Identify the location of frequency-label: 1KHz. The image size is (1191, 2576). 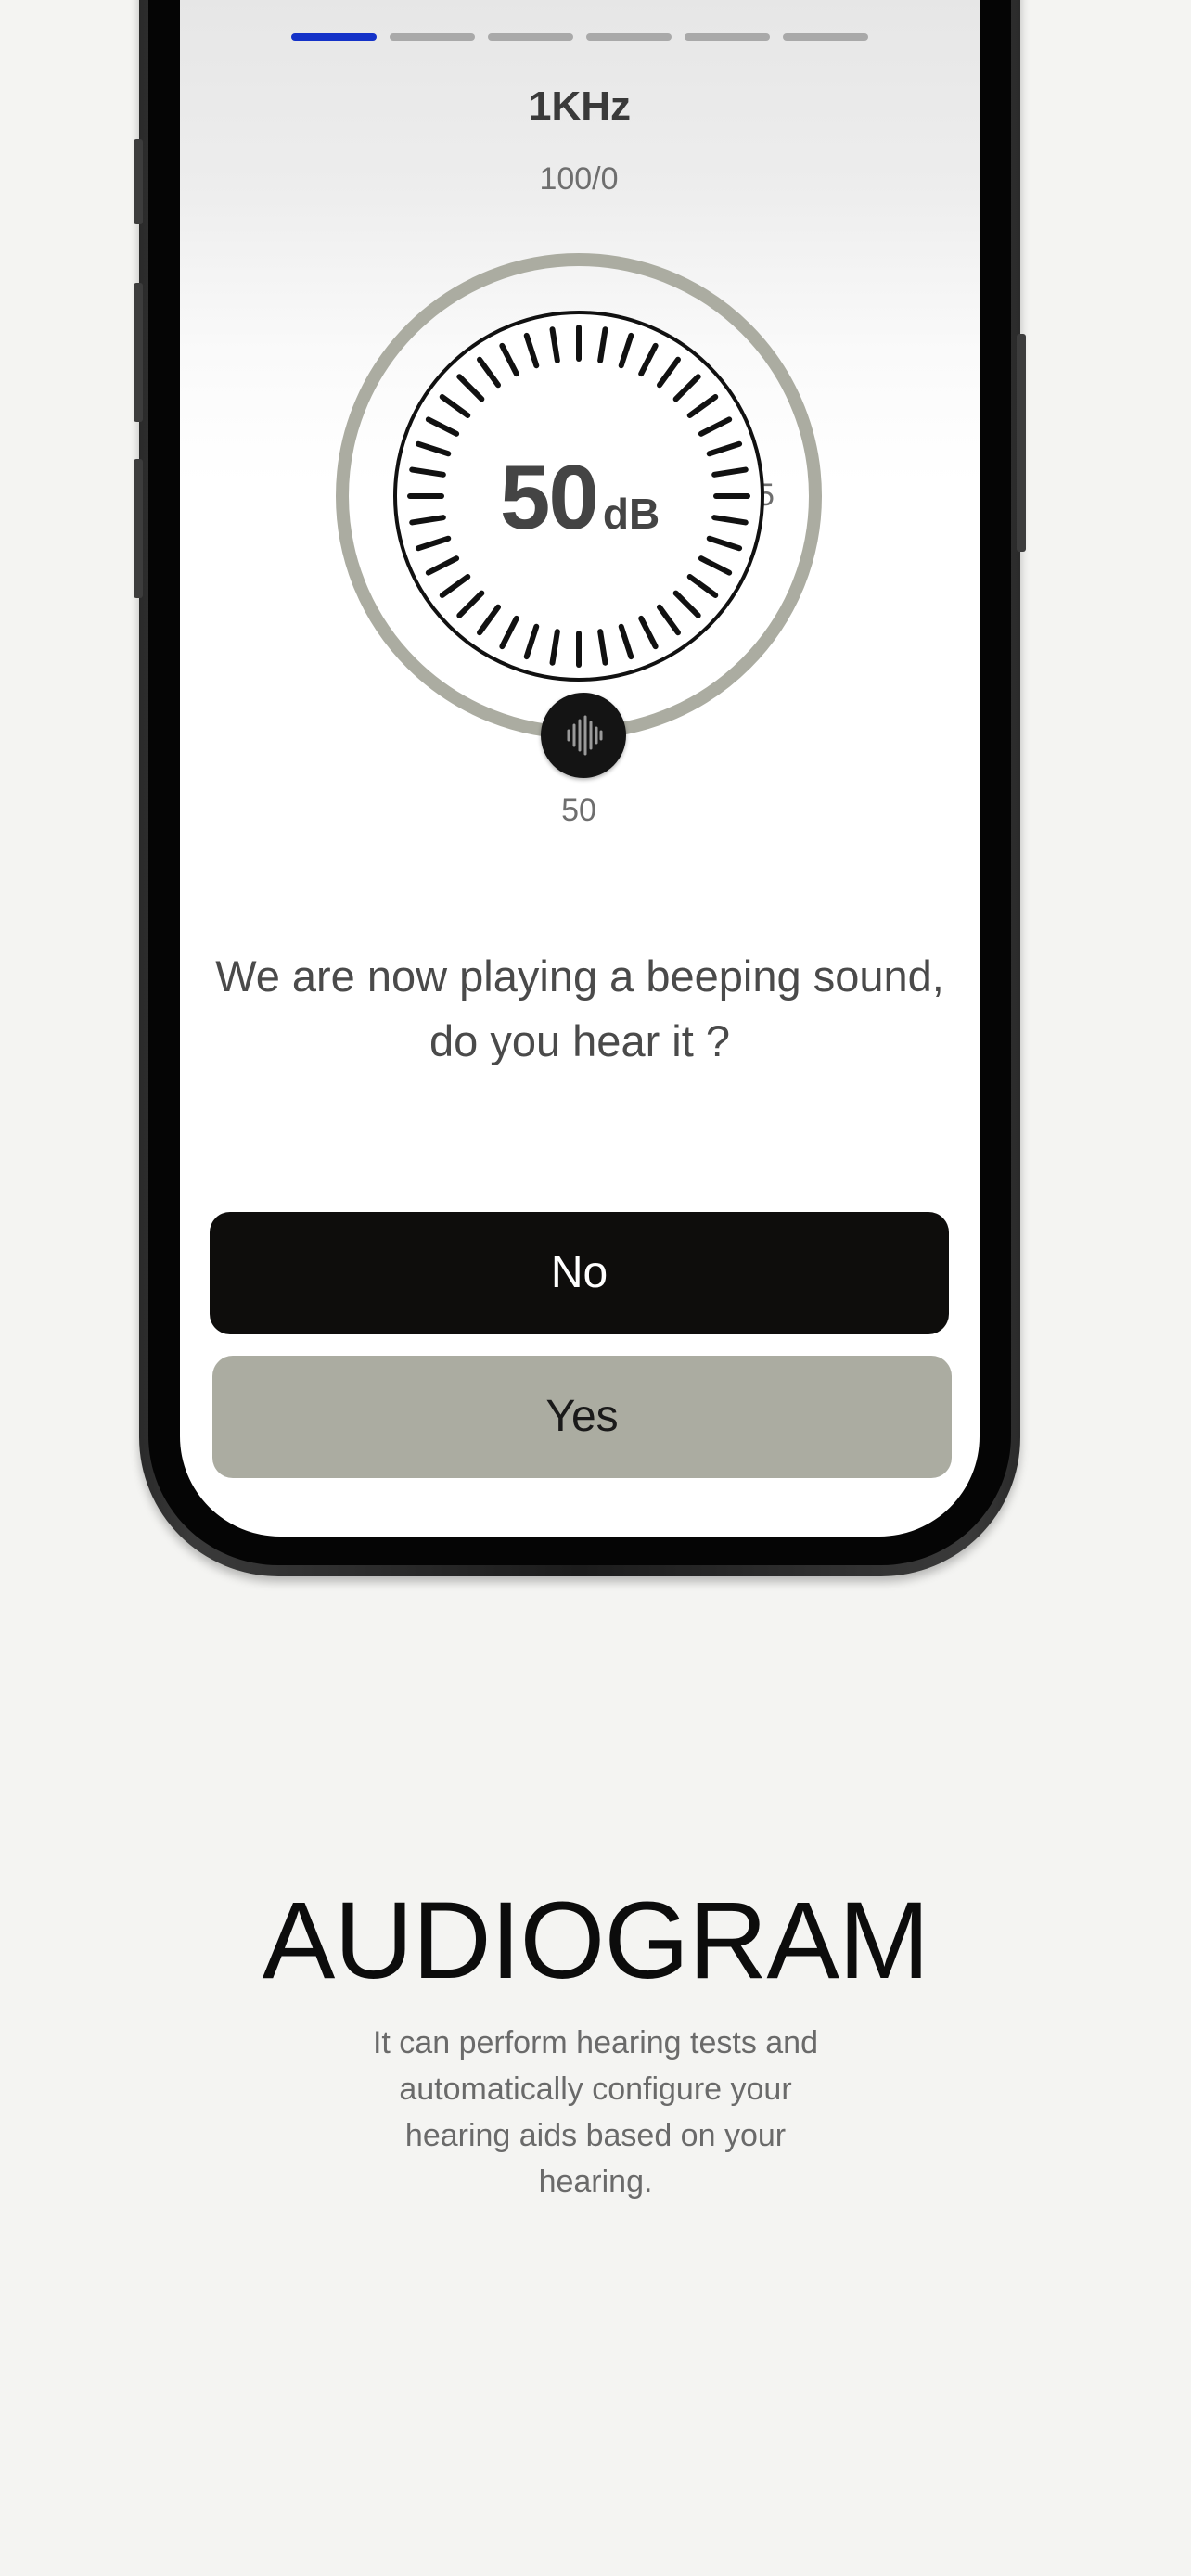
(580, 106).